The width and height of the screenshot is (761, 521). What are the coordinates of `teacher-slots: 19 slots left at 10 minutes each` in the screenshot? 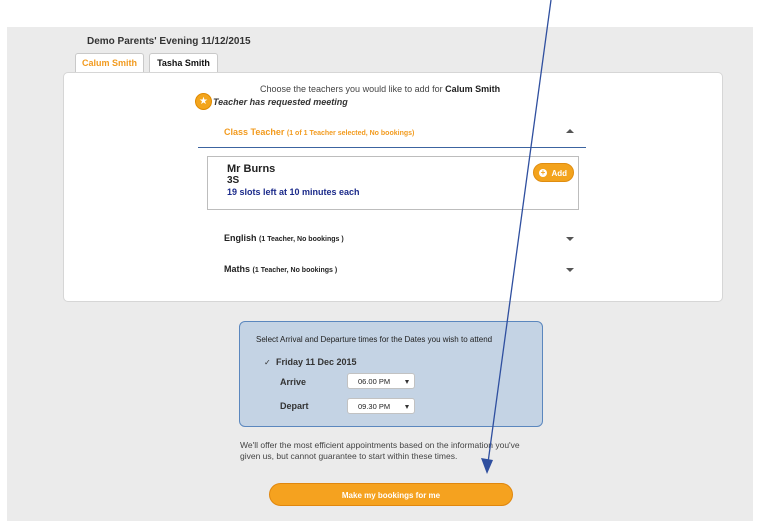 It's located at (293, 192).